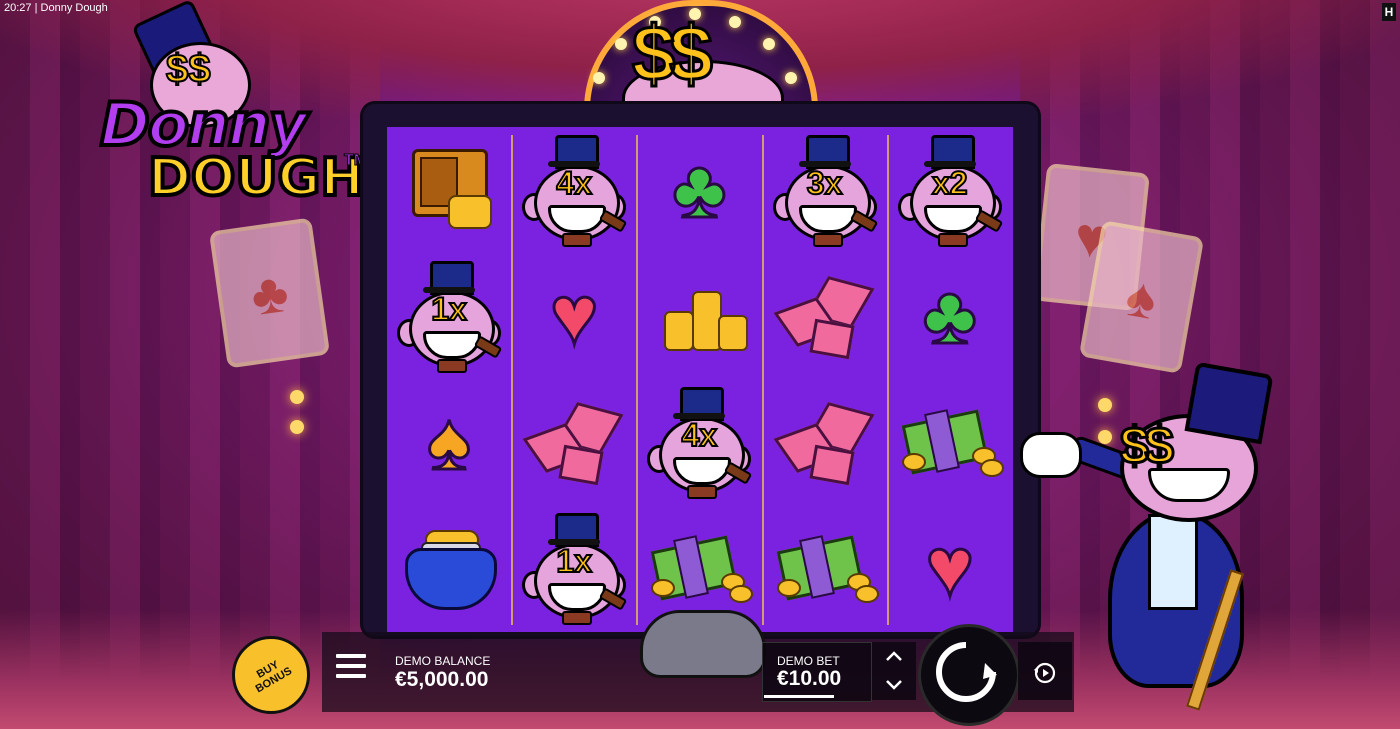 This screenshot has width=1400, height=729. I want to click on safe-icon, so click(449, 190).